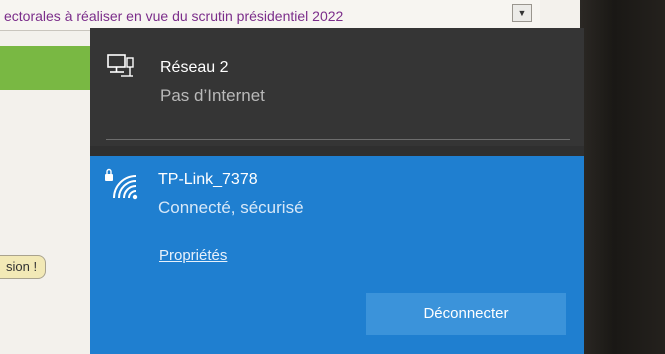  Describe the element at coordinates (194, 67) in the screenshot. I see `network-name: Réseau 2` at that location.